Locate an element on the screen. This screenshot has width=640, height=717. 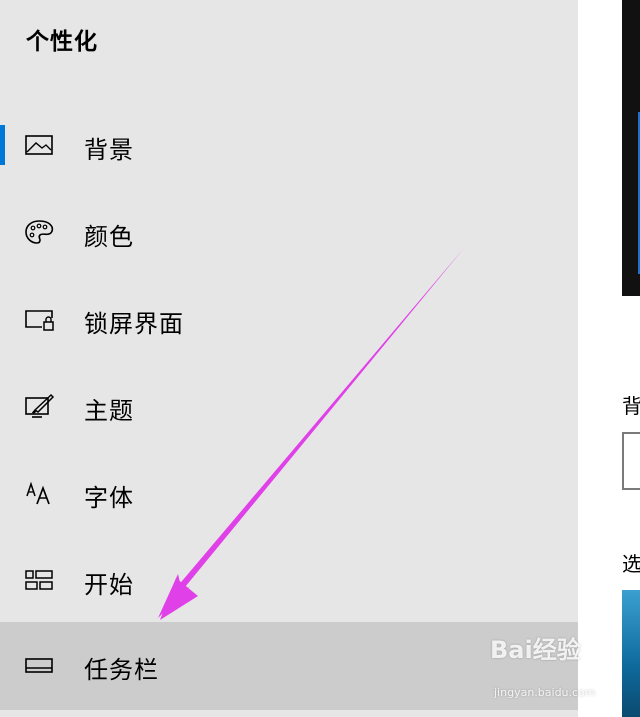
background-heading: 背 is located at coordinates (631, 406).